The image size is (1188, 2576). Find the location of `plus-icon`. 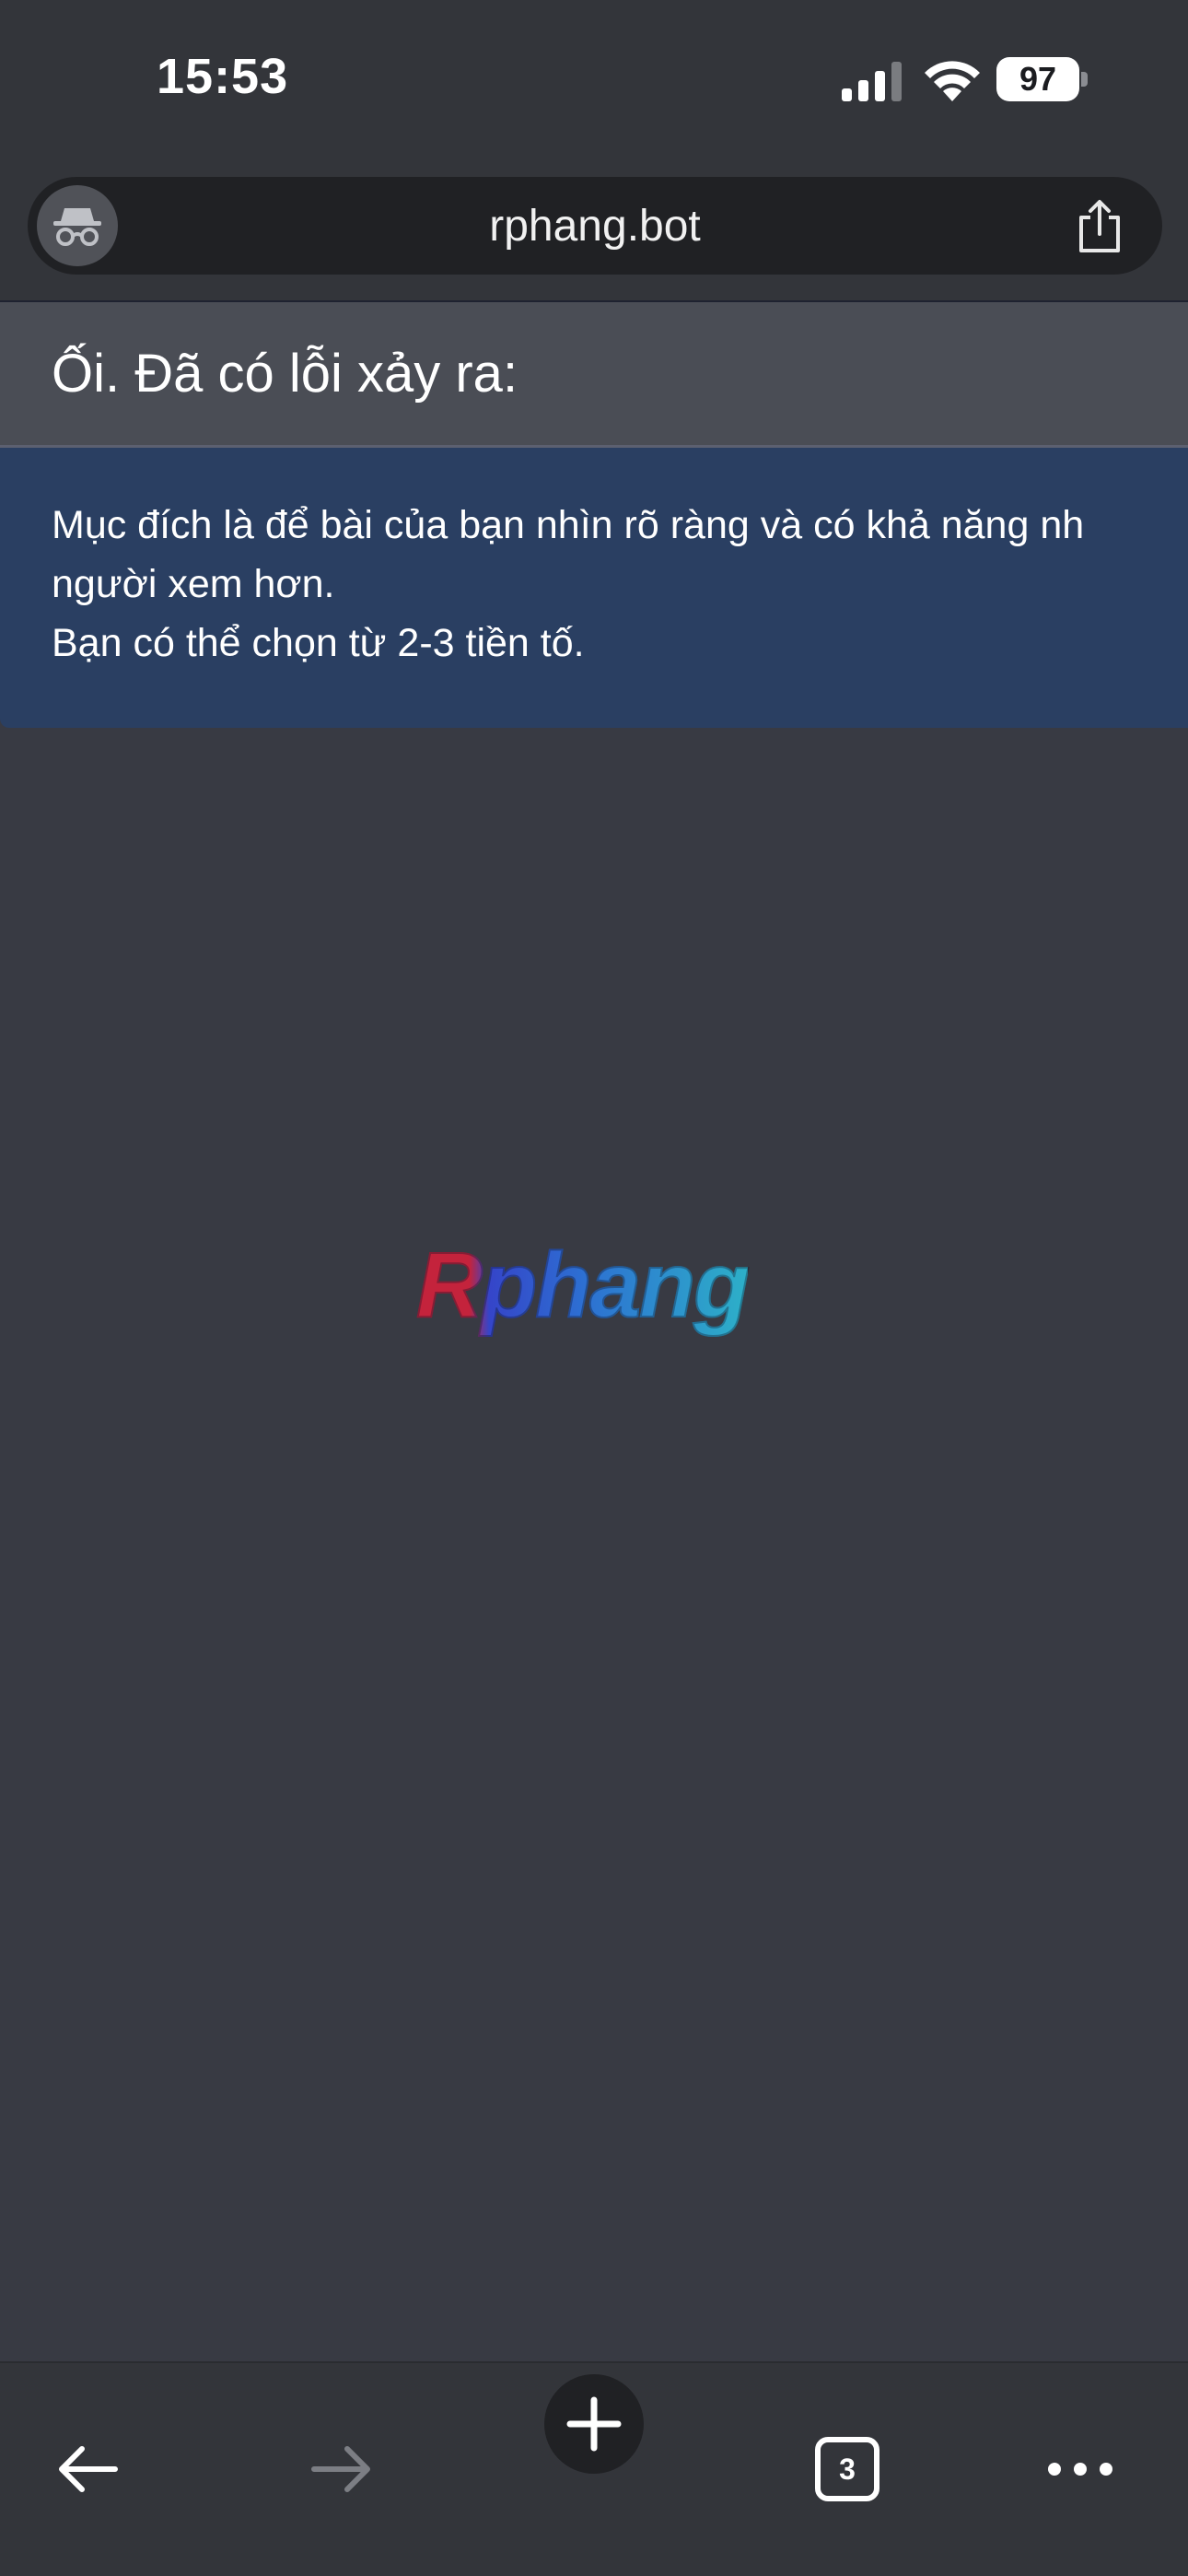

plus-icon is located at coordinates (594, 2424).